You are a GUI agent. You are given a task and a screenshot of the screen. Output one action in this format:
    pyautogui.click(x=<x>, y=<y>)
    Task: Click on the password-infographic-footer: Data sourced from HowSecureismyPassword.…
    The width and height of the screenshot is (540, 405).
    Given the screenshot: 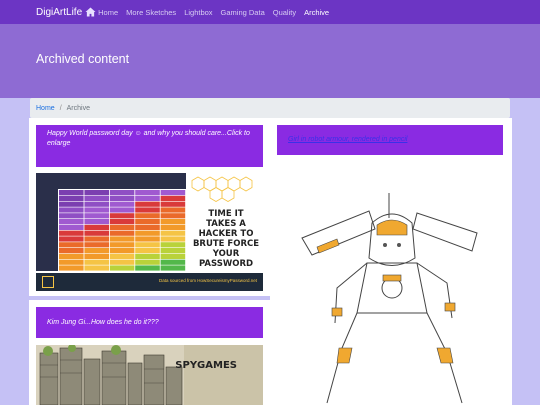 What is the action you would take?
    pyautogui.click(x=149, y=282)
    